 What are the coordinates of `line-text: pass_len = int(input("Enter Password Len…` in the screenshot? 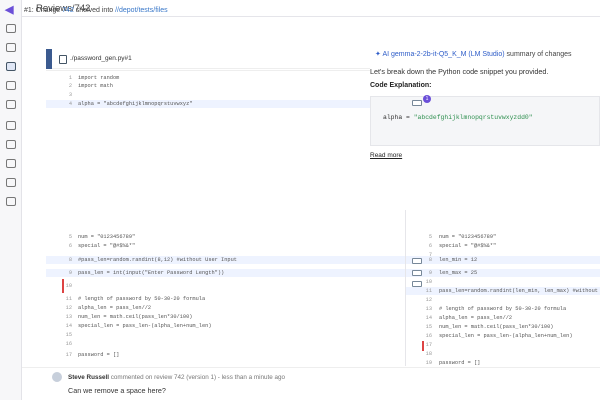 It's located at (151, 273).